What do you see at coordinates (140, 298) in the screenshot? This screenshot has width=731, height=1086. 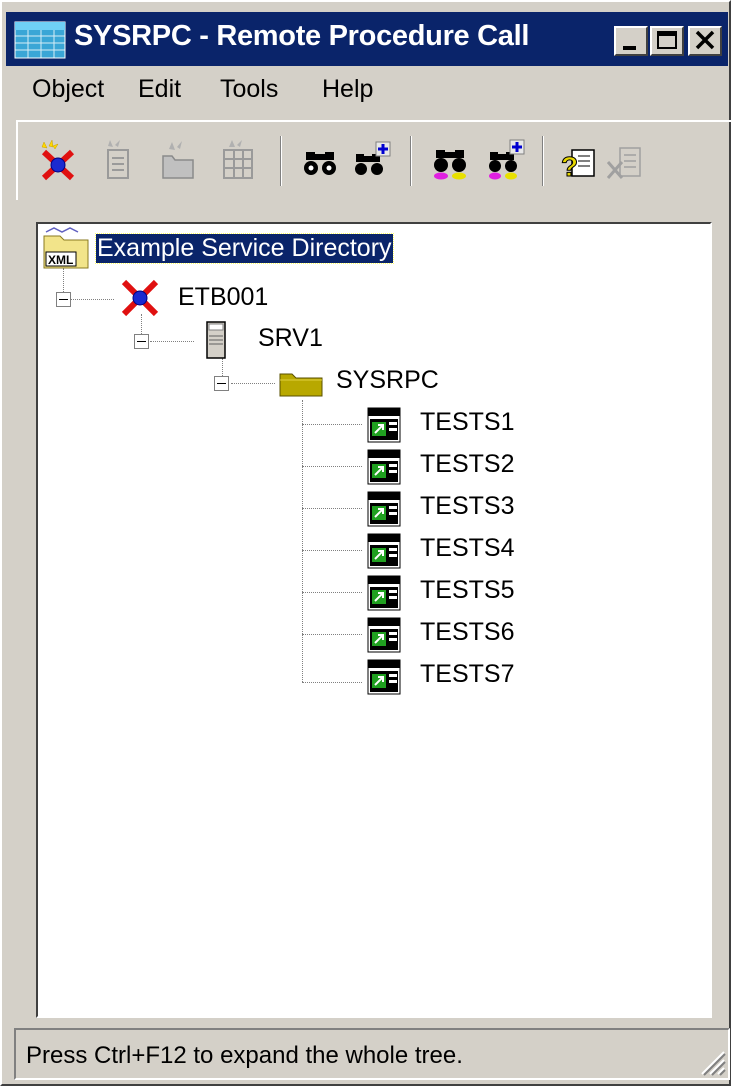 I see `broker-icon` at bounding box center [140, 298].